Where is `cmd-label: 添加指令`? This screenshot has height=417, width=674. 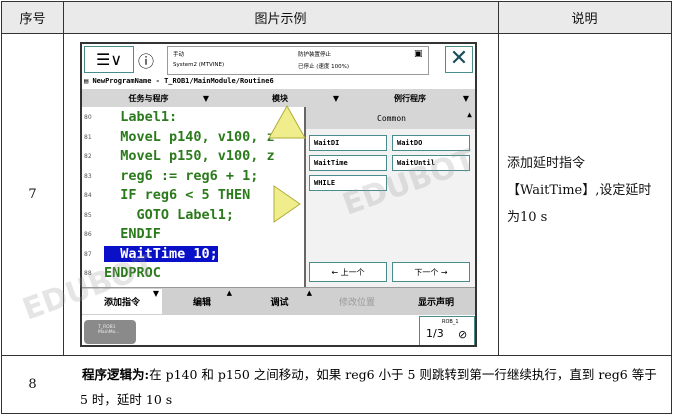 cmd-label: 添加指令 is located at coordinates (121, 303).